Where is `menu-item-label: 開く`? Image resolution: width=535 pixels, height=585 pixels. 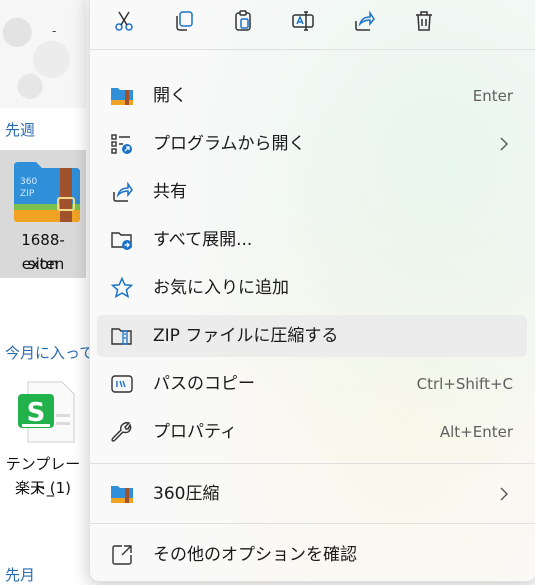 menu-item-label: 開く is located at coordinates (170, 96).